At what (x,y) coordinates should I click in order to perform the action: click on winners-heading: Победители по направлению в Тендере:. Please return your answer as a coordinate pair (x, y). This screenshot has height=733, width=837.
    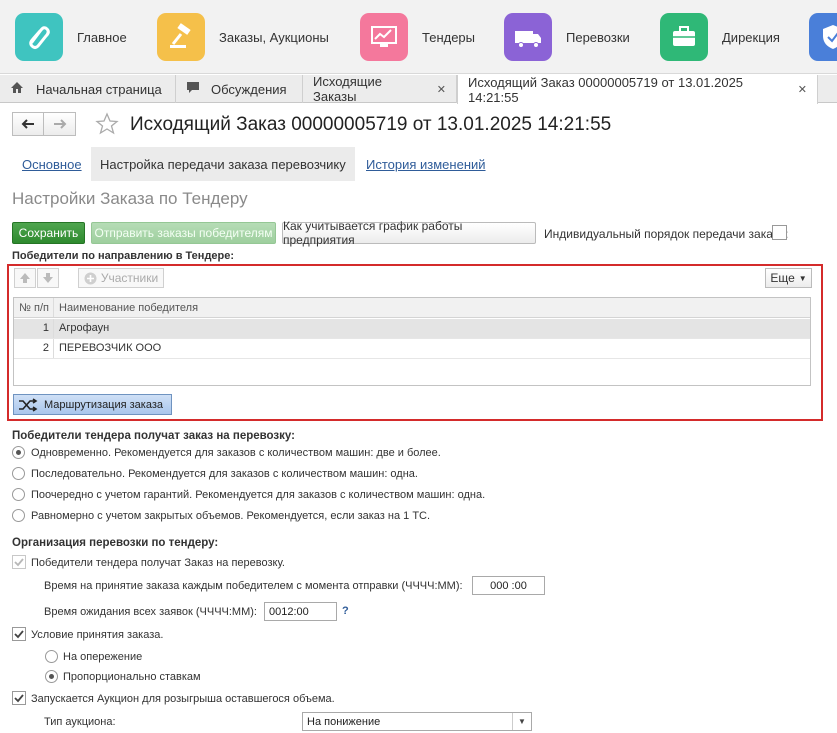
    Looking at the image, I should click on (123, 256).